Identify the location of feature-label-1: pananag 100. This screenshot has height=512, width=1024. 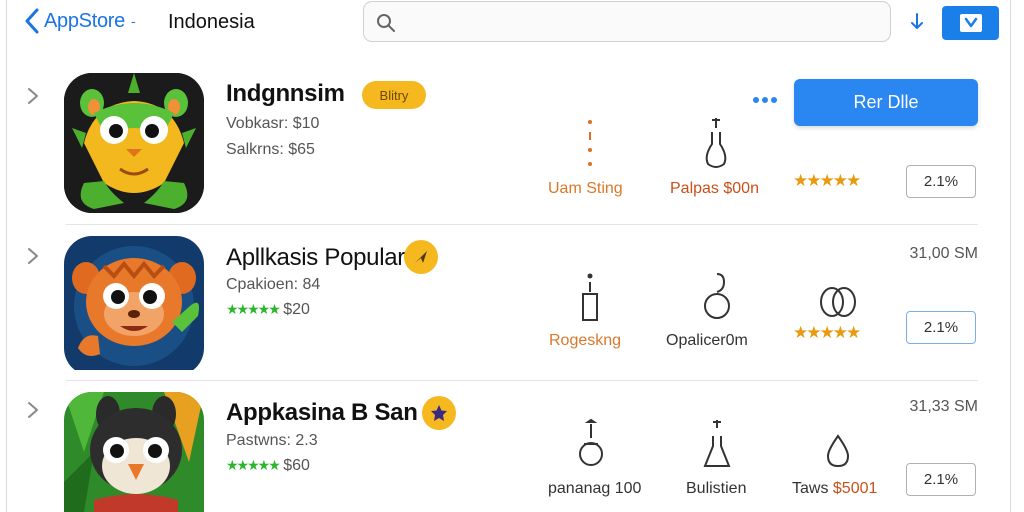
(595, 488).